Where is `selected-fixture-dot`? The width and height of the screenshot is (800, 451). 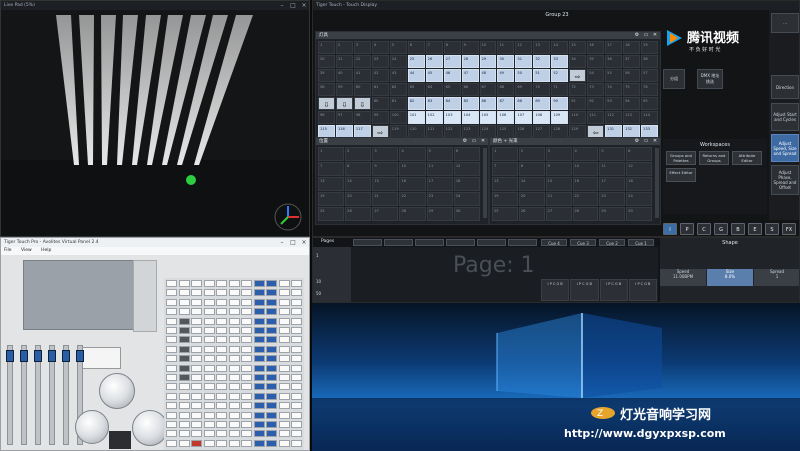 selected-fixture-dot is located at coordinates (191, 180).